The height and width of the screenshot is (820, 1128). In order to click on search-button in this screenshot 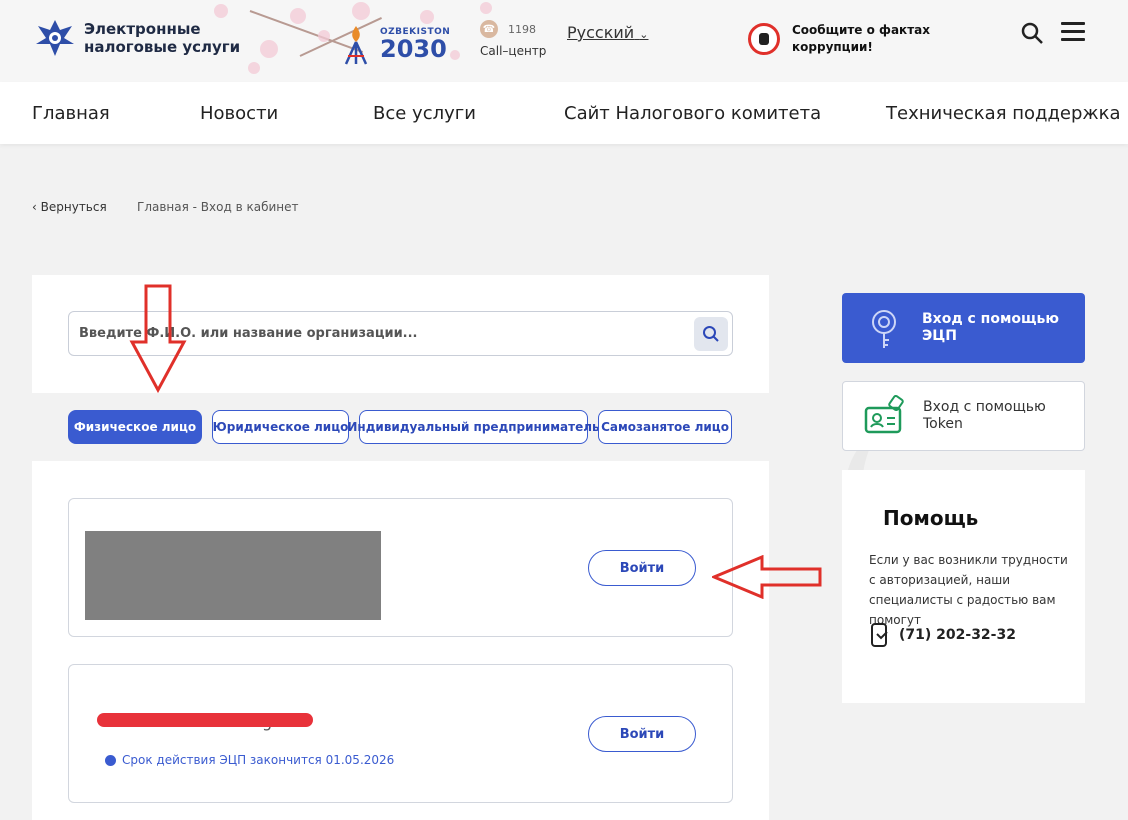, I will do `click(711, 334)`.